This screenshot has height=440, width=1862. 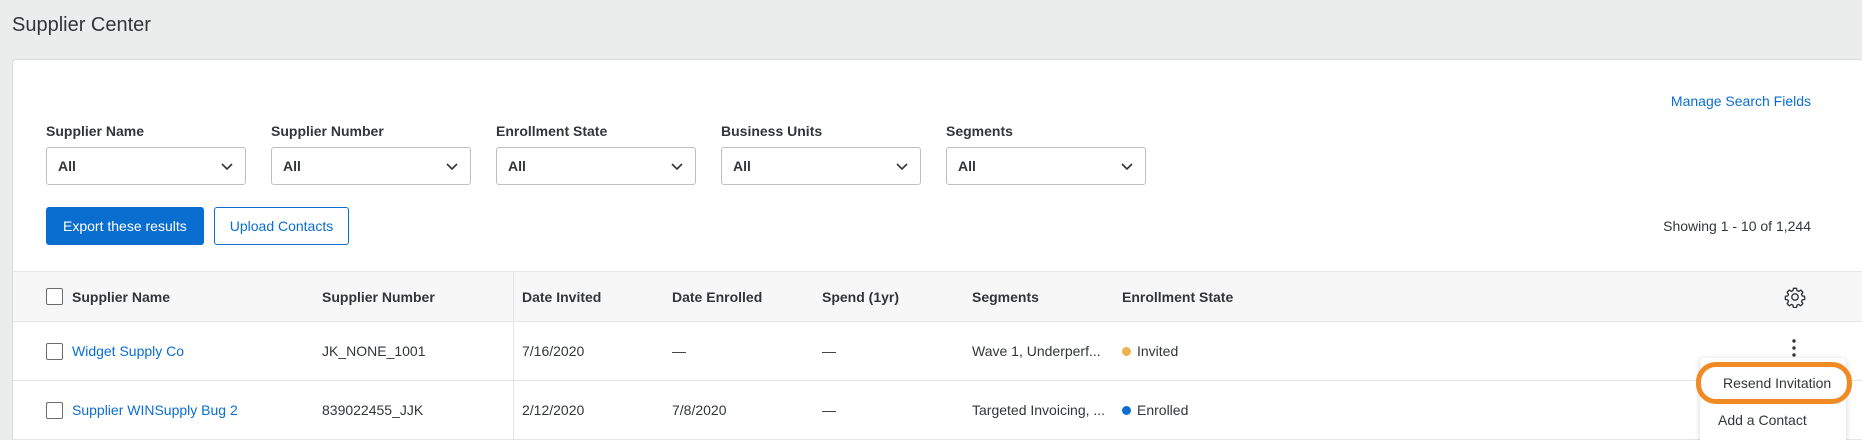 I want to click on filter-label: Supplier Number, so click(x=327, y=131).